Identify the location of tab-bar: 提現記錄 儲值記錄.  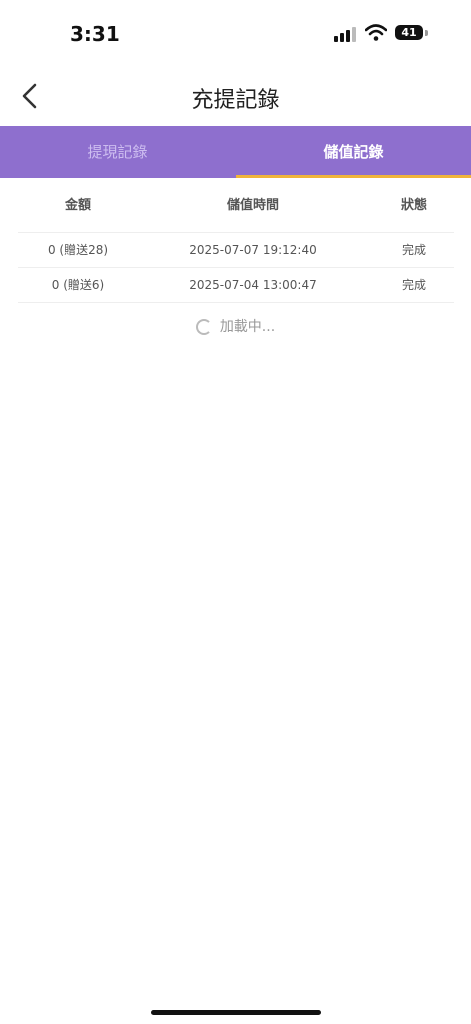
(235, 152).